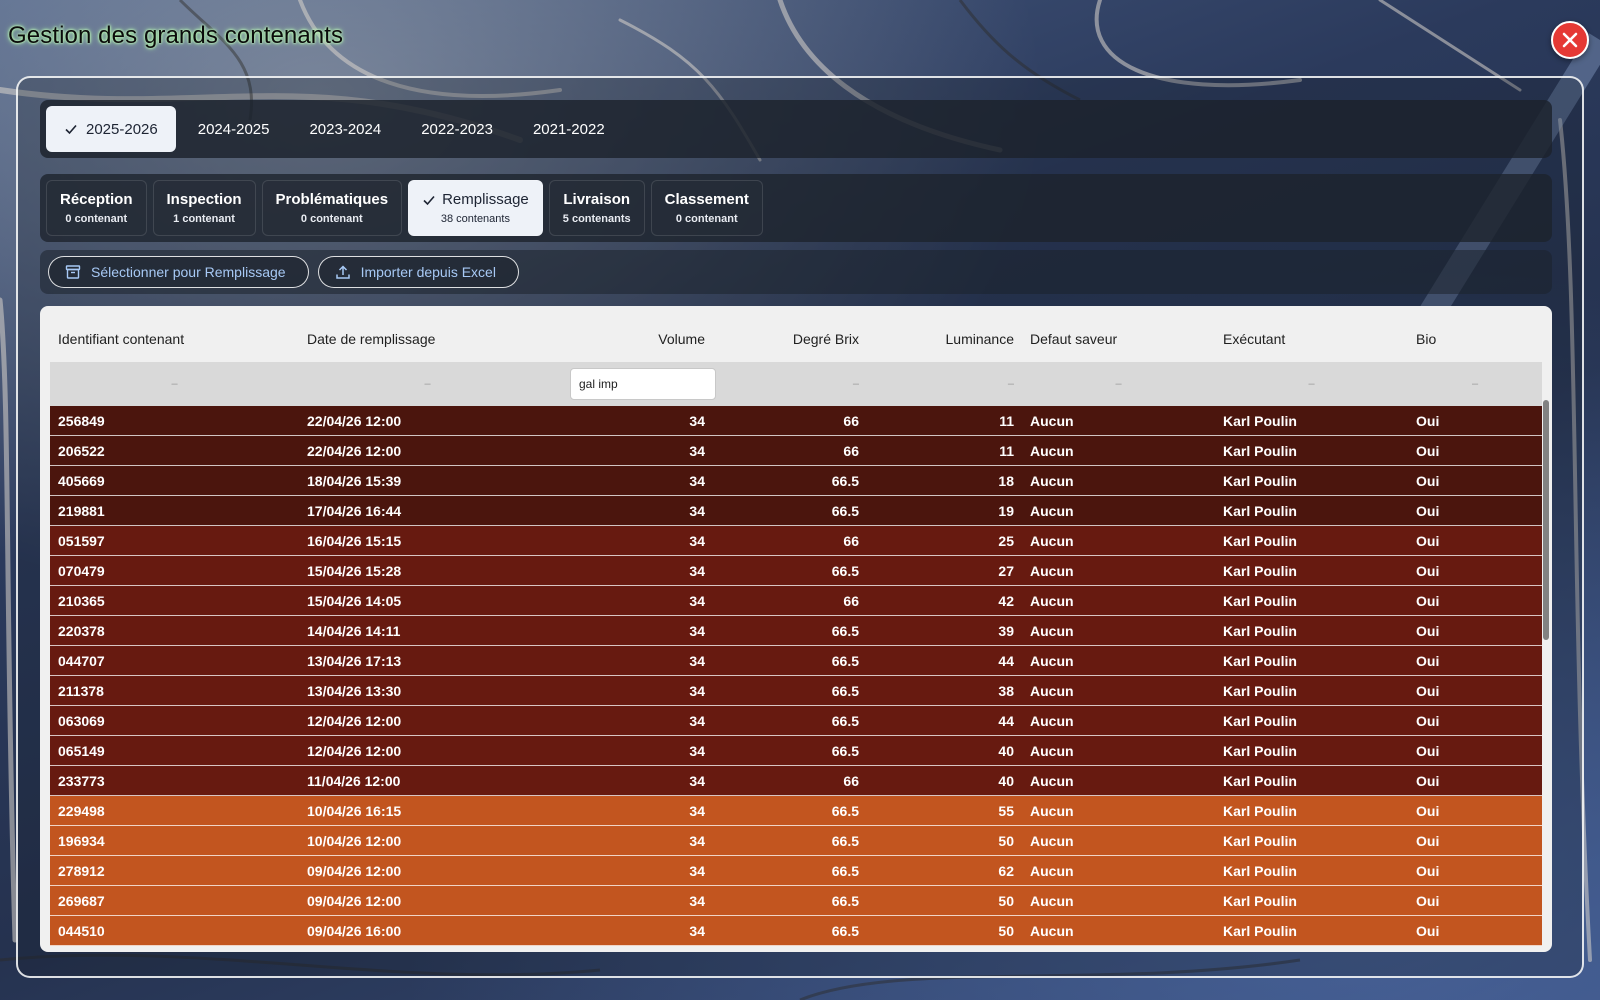 This screenshot has width=1600, height=1000. I want to click on tab-season-2025-2026: 2025-2026, so click(111, 129).